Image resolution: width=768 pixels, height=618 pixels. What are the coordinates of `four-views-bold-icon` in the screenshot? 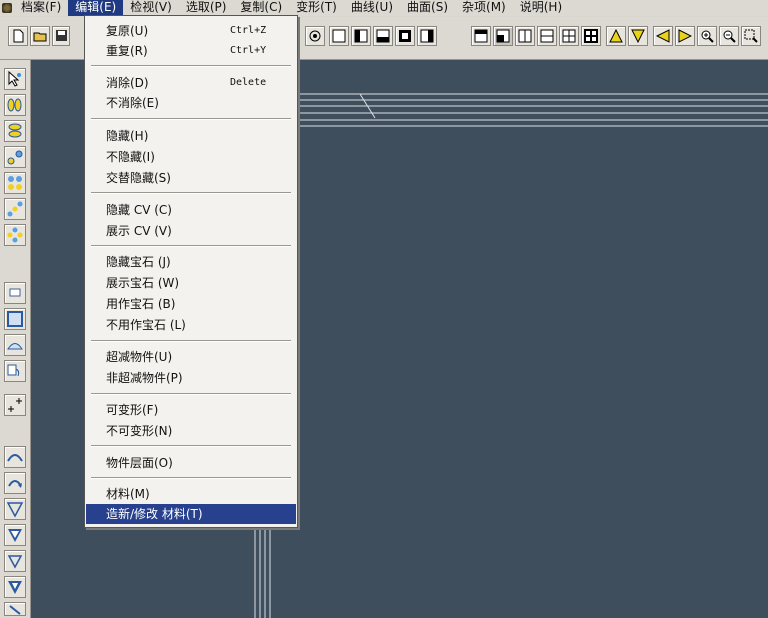 It's located at (591, 36).